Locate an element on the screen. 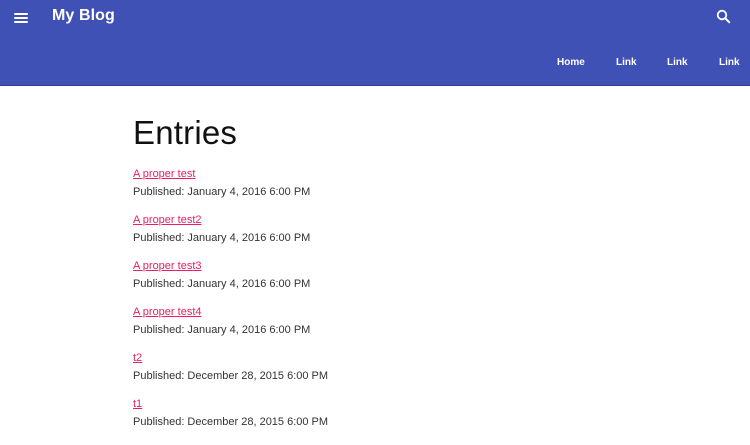  nav-link-1: Link is located at coordinates (626, 62).